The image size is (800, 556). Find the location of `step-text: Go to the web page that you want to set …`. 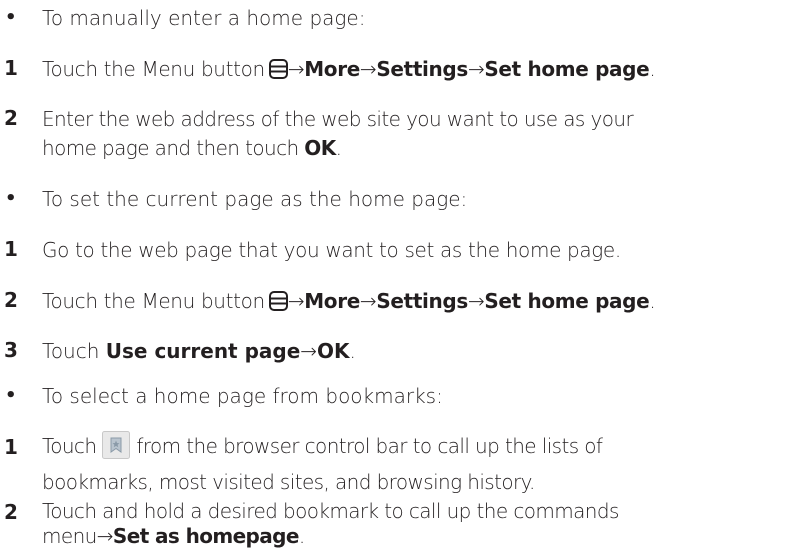

step-text: Go to the web page that you want to set … is located at coordinates (331, 250).